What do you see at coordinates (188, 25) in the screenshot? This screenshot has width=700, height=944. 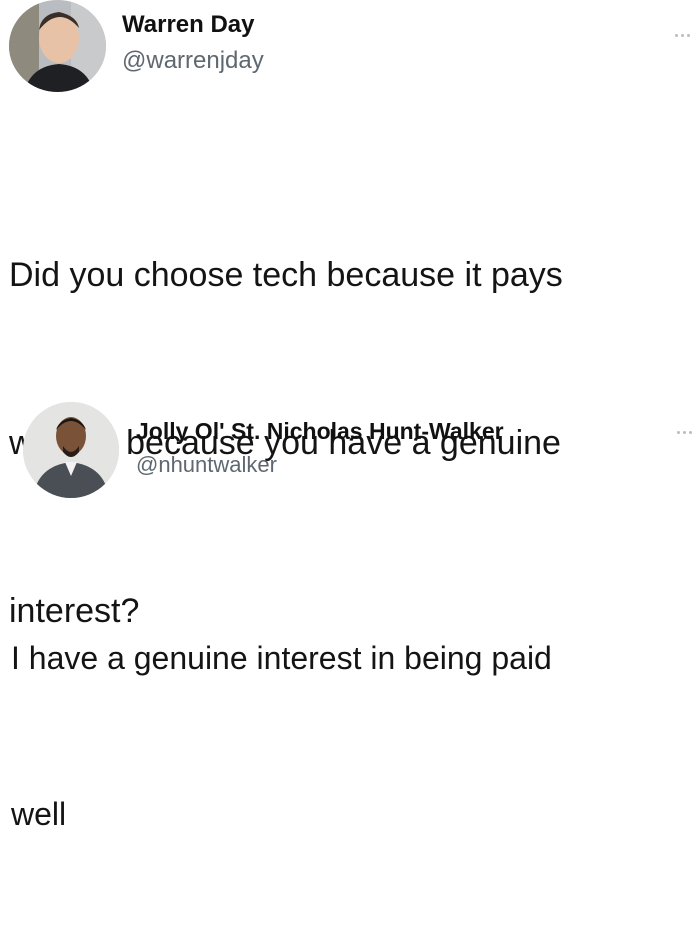 I see `author-name: Warren Day` at bounding box center [188, 25].